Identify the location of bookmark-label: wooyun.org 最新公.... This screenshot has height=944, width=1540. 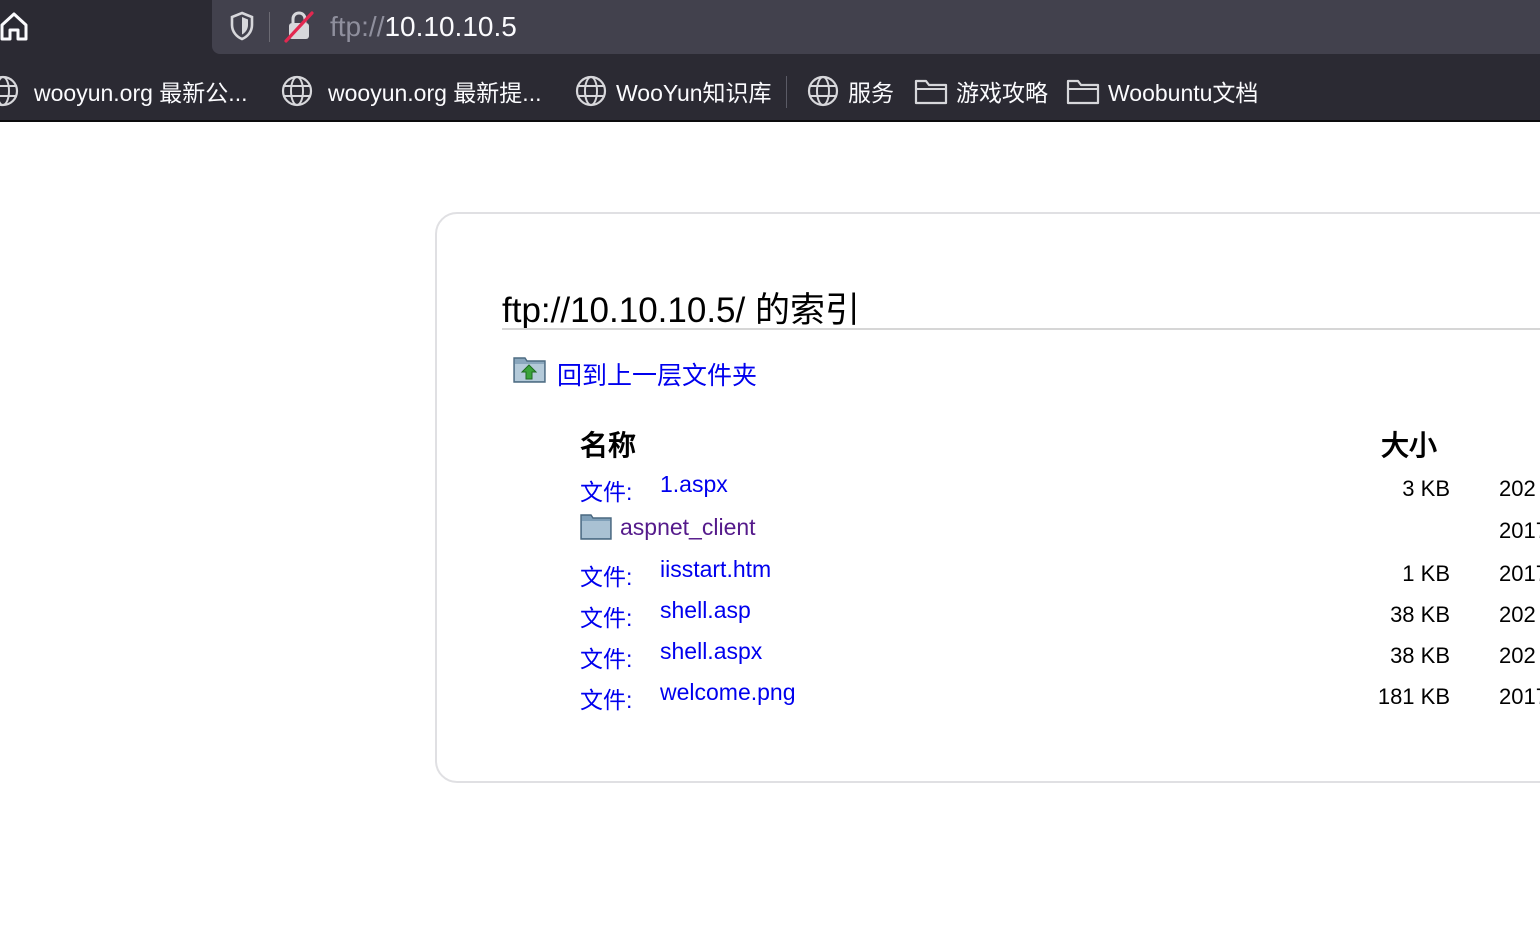
(141, 93).